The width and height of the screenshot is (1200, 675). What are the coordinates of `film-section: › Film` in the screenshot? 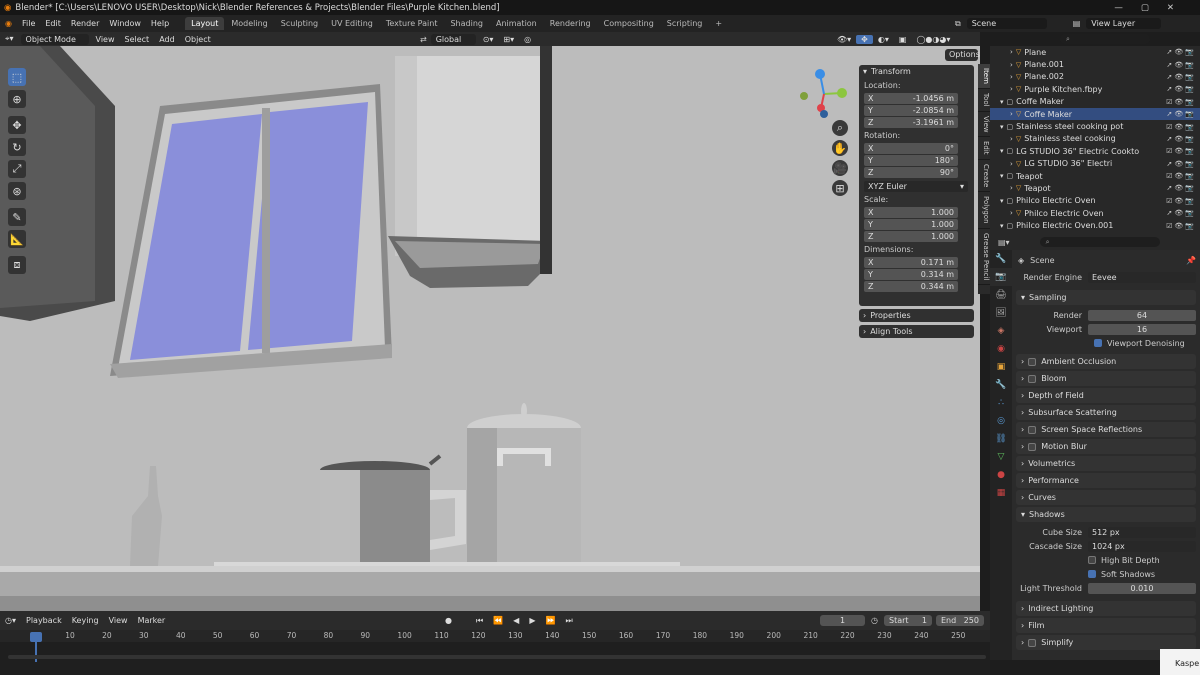 It's located at (1106, 625).